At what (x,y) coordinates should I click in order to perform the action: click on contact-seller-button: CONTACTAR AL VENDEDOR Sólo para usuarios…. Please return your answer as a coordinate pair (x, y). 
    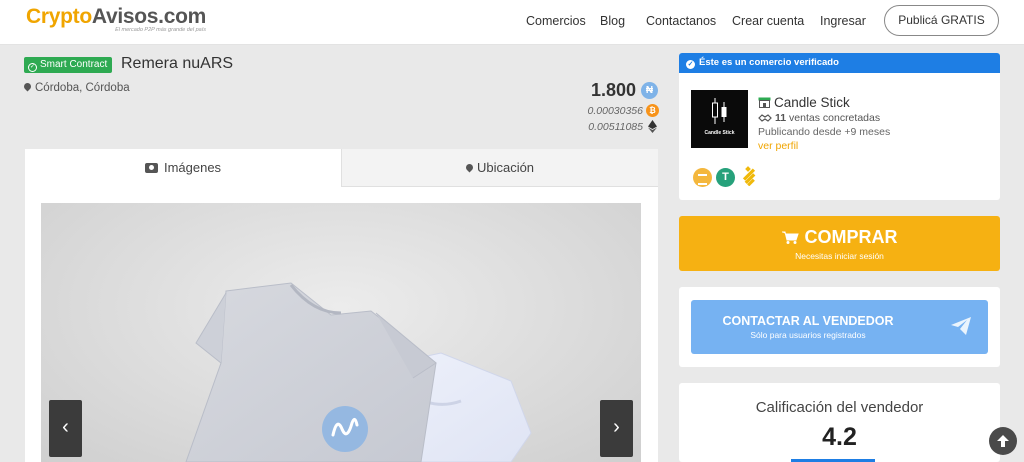
    Looking at the image, I should click on (839, 327).